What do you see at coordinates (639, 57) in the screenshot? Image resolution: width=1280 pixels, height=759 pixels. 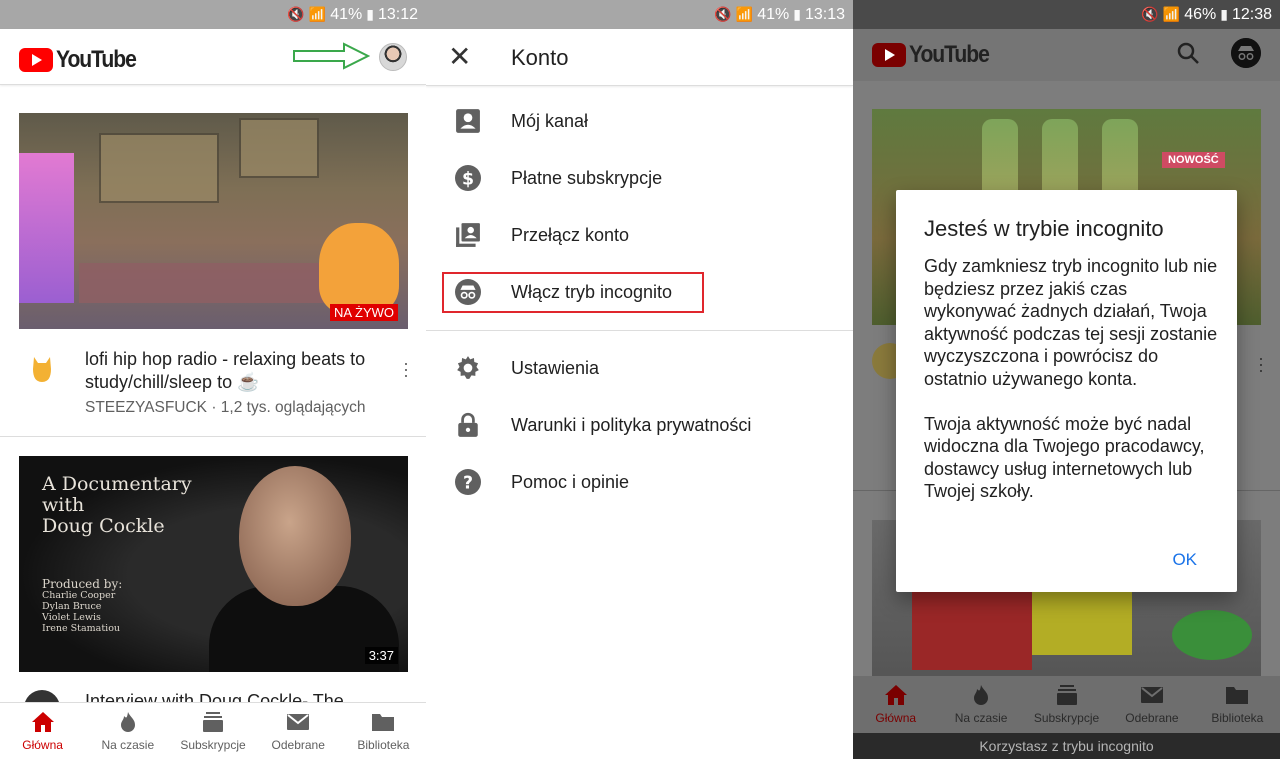 I see `menu-header: ✕ Konto` at bounding box center [639, 57].